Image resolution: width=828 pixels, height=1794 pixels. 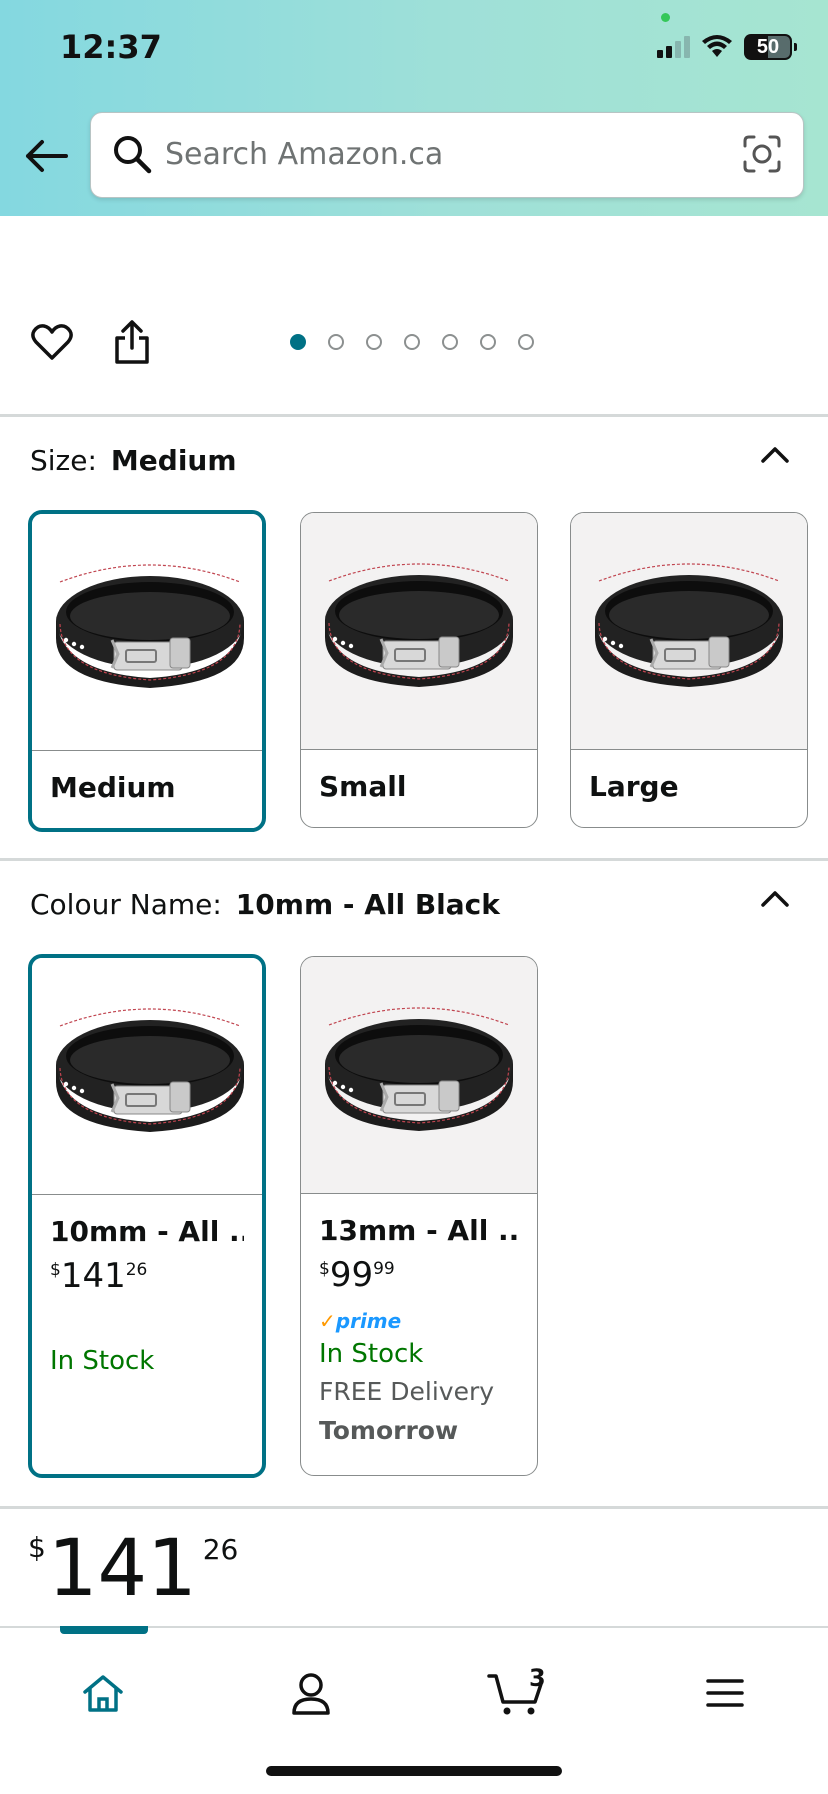 I want to click on search-input: Search Amazon.ca, so click(x=304, y=154).